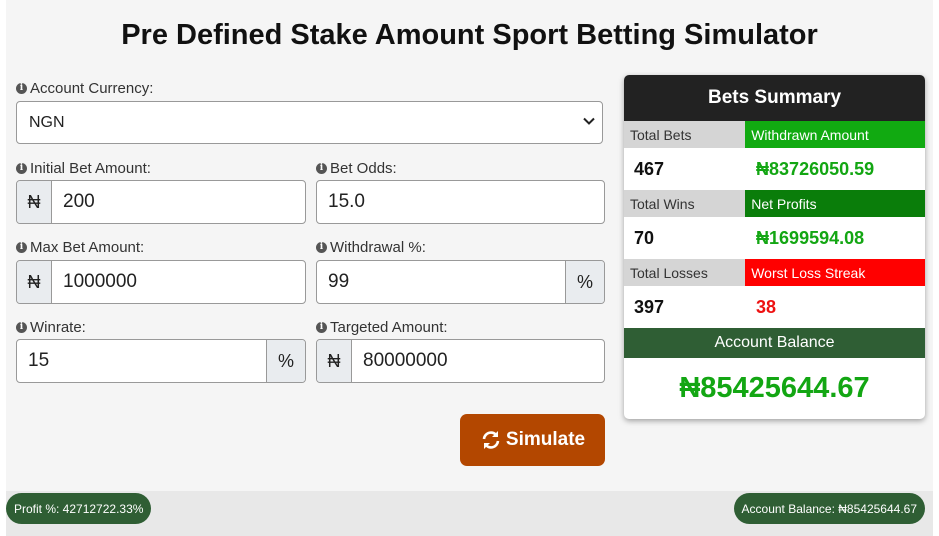  I want to click on initial-bet-input: 200, so click(178, 202).